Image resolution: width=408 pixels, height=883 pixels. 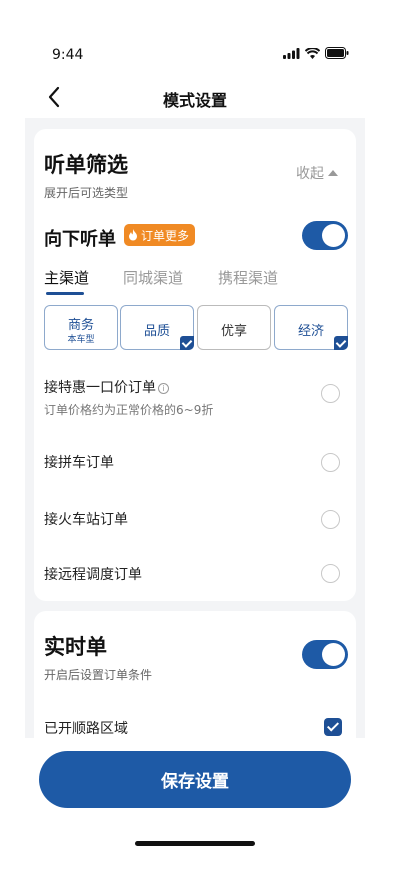 I want to click on option-label: 优享, so click(x=233, y=331).